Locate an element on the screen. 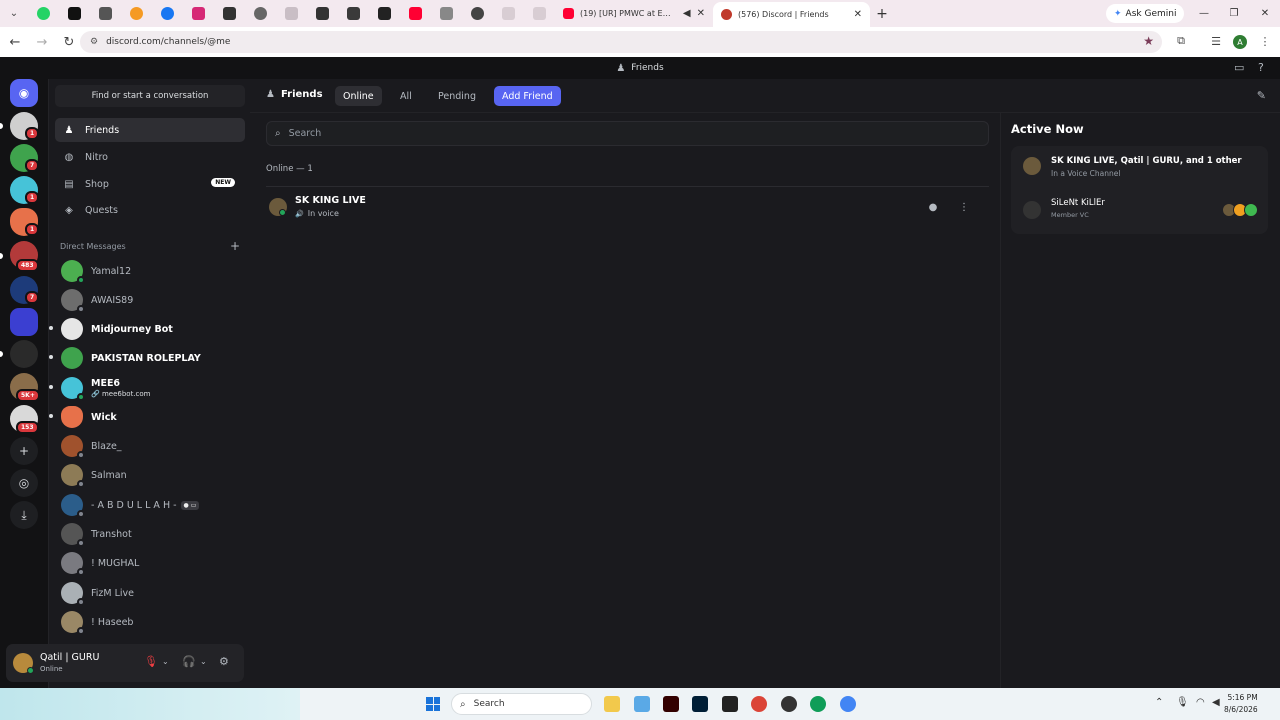  dm-item: ! Haseeb is located at coordinates (150, 622).